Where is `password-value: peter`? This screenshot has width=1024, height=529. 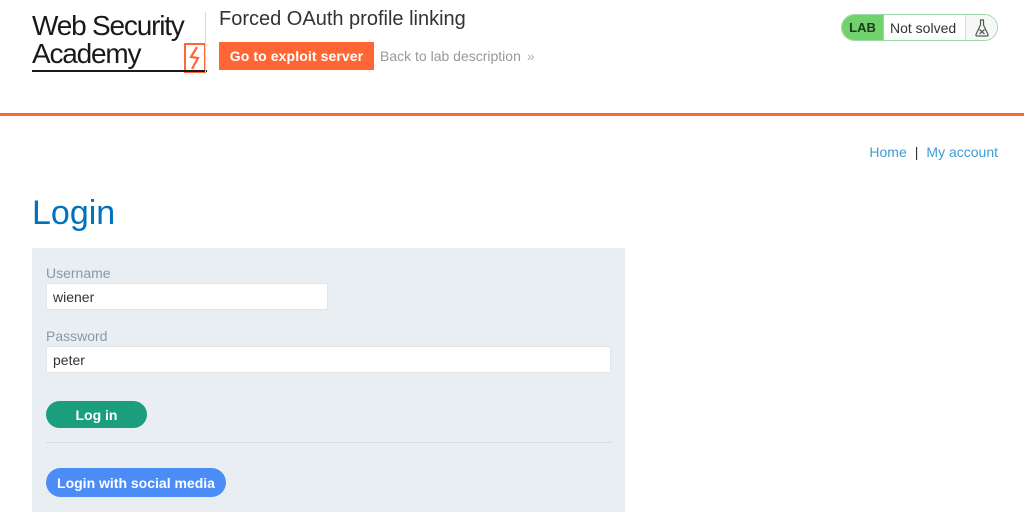 password-value: peter is located at coordinates (69, 359).